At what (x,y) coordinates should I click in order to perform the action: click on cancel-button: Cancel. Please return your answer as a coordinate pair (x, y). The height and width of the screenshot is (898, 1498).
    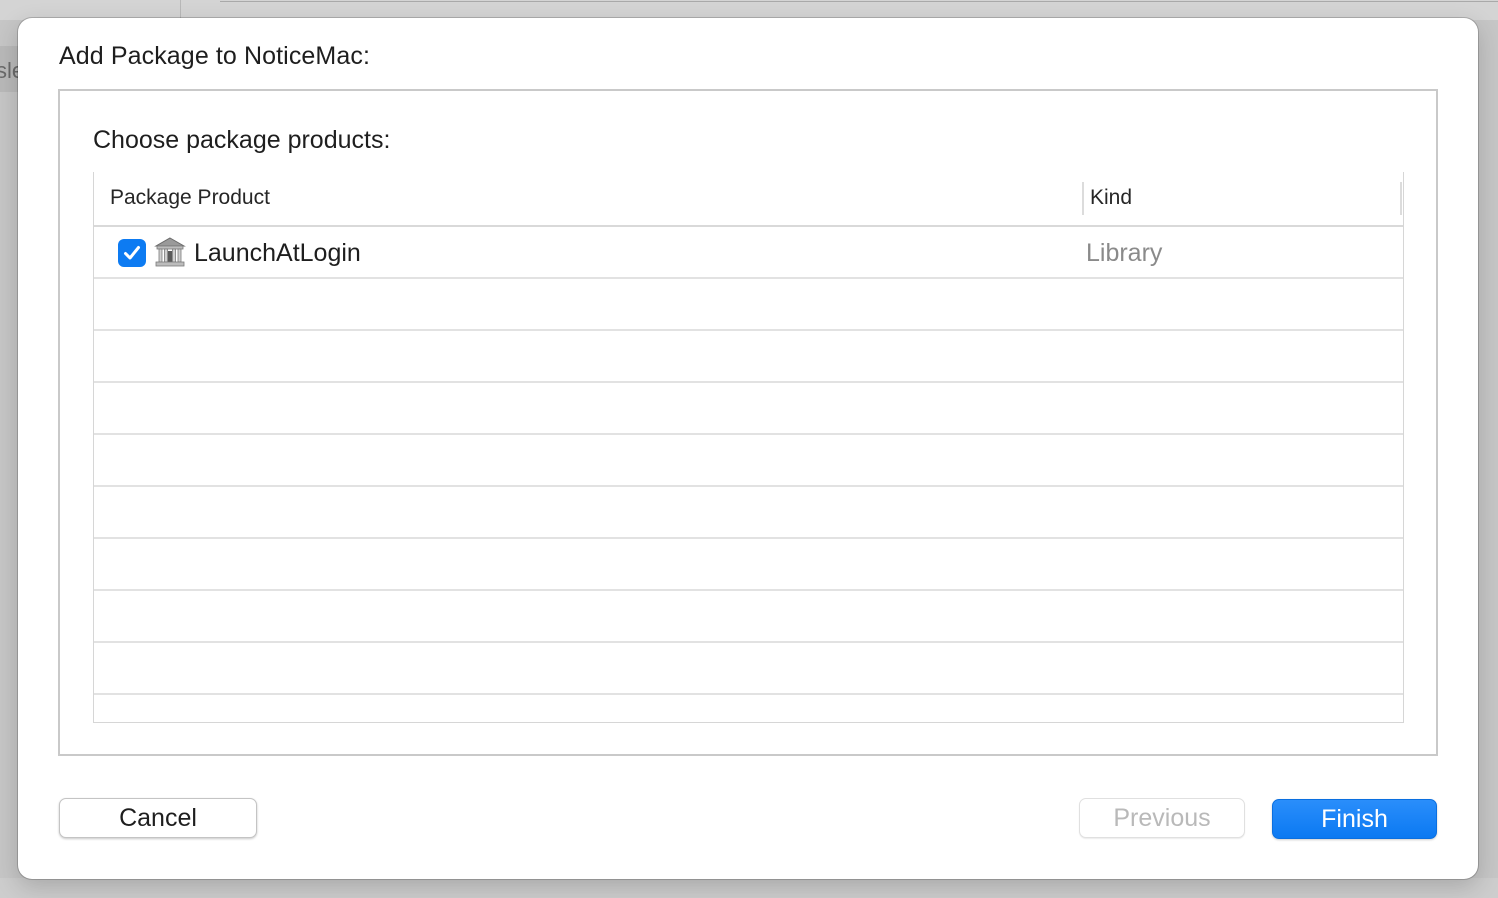
    Looking at the image, I should click on (158, 818).